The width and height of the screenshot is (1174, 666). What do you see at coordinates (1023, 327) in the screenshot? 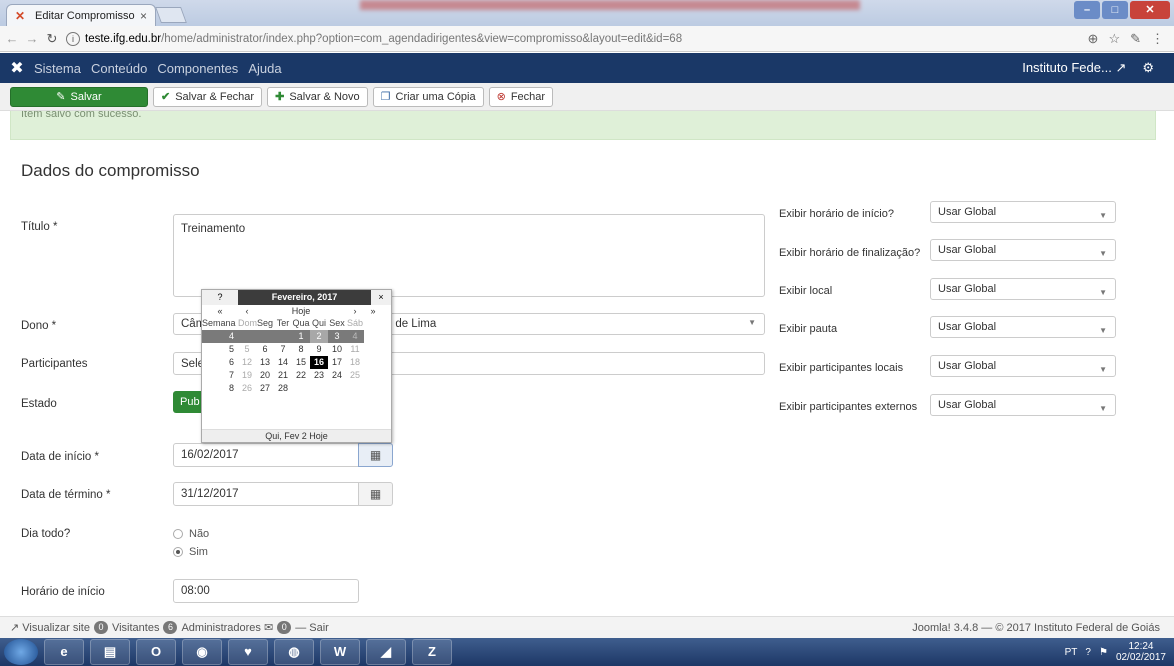
I see `exibir-pauta-select: Usar Global ▼` at bounding box center [1023, 327].